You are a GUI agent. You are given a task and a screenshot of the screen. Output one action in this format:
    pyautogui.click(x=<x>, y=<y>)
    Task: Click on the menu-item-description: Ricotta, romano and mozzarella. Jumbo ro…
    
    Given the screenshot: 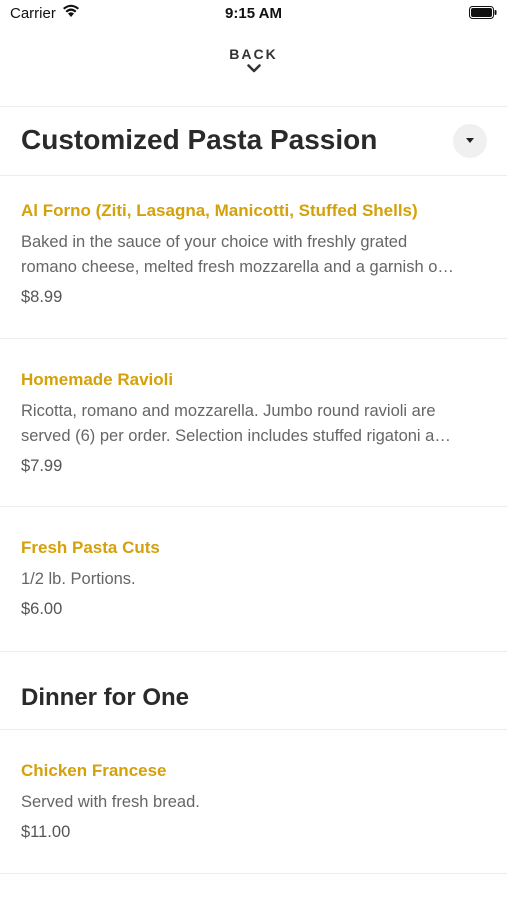 What is the action you would take?
    pyautogui.click(x=228, y=411)
    